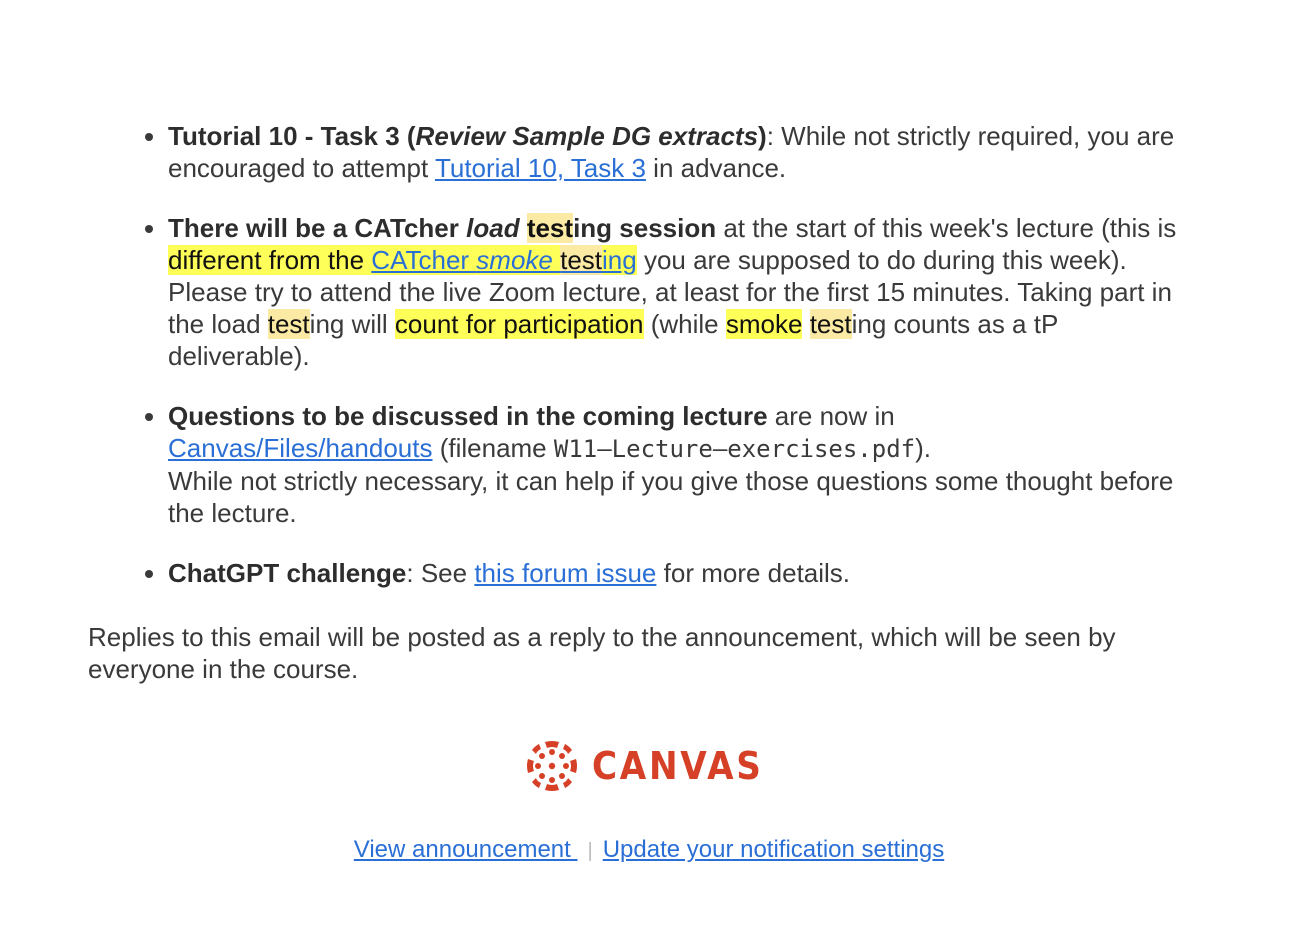  Describe the element at coordinates (552, 766) in the screenshot. I see `canvas-logo-icon` at that location.